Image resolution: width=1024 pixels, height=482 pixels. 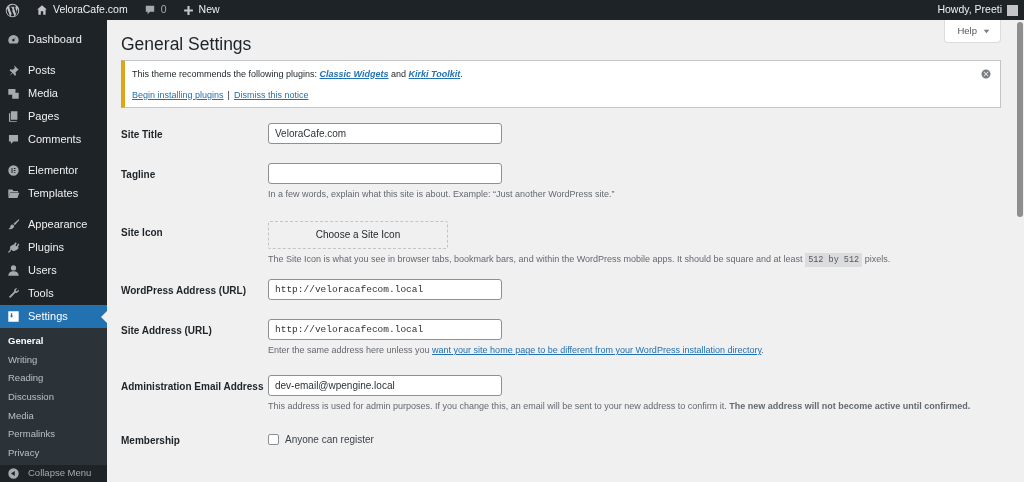 I want to click on submenu-item: Reading, so click(x=53, y=379).